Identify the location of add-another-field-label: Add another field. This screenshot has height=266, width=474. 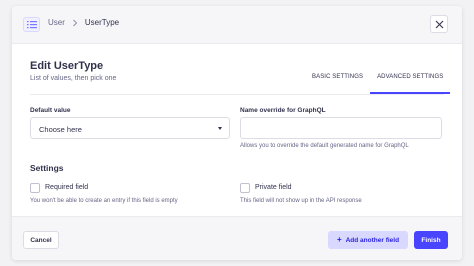
(372, 240).